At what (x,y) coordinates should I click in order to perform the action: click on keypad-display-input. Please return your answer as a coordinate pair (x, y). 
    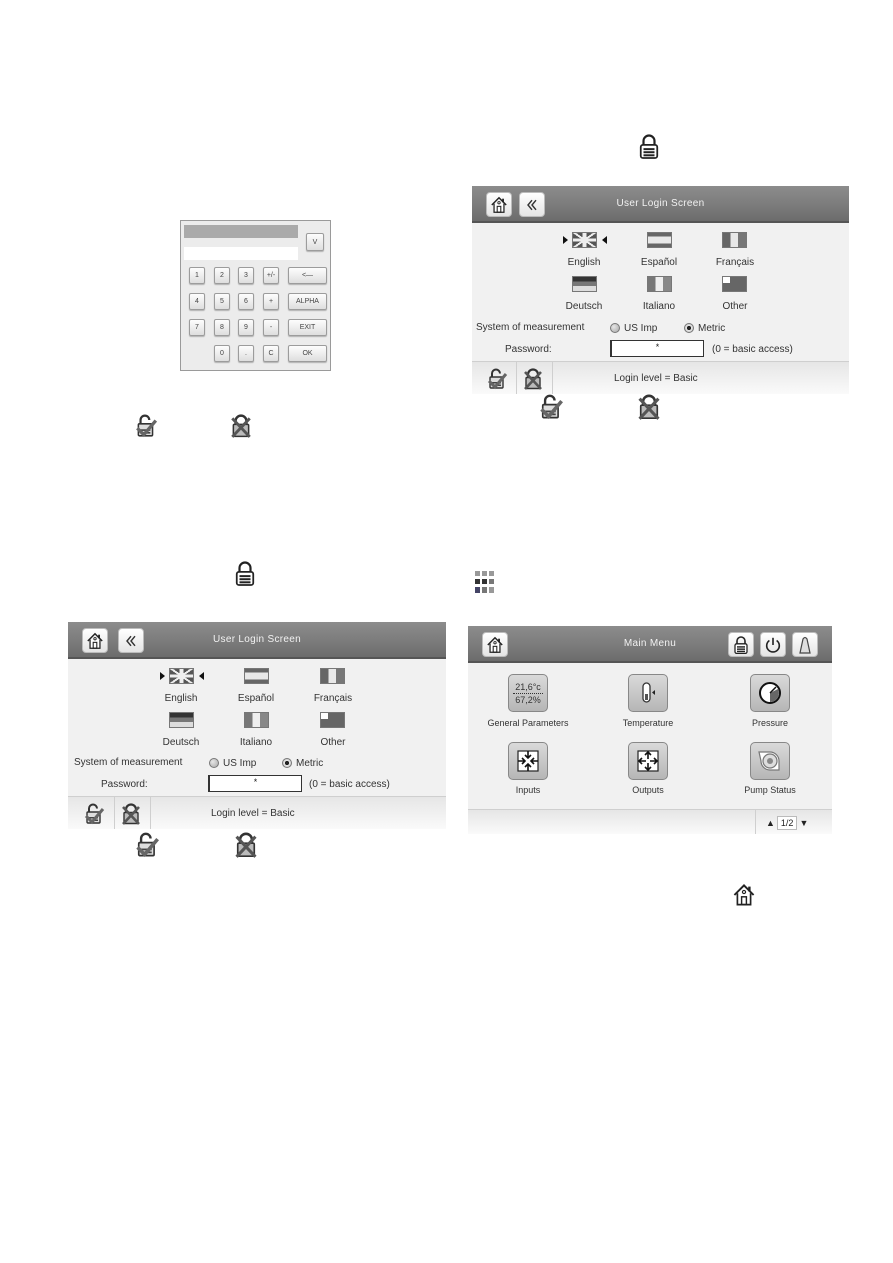
    Looking at the image, I should click on (241, 253).